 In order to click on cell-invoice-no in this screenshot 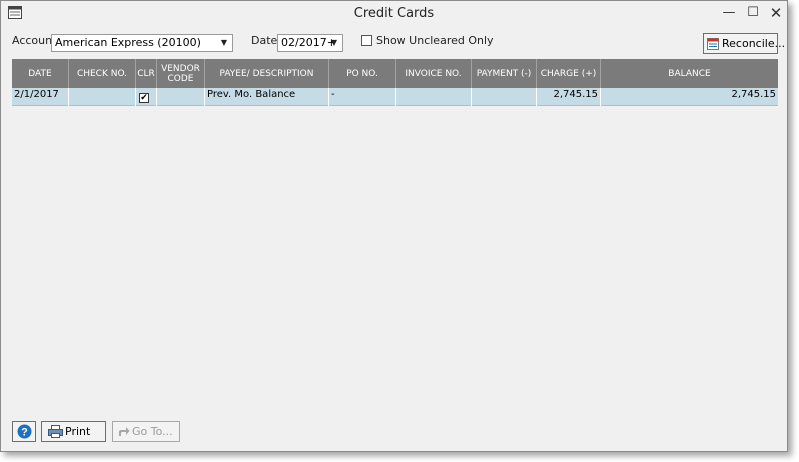, I will do `click(434, 97)`.